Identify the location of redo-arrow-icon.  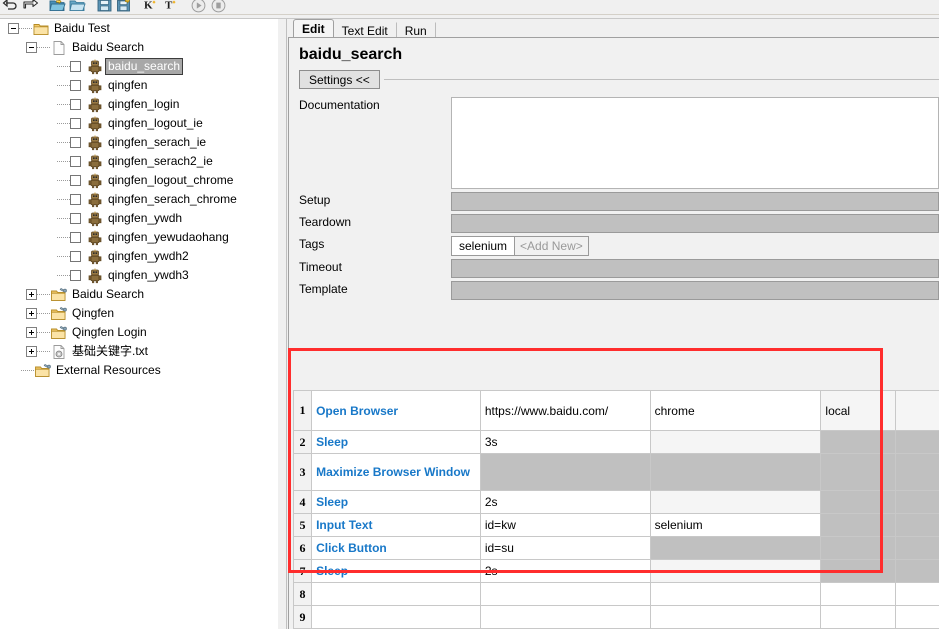
(30, 7).